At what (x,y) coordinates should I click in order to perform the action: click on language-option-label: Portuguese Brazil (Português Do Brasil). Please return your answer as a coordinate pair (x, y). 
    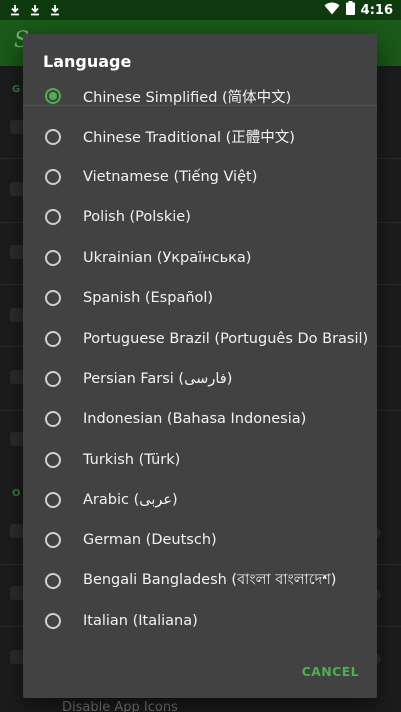
    Looking at the image, I should click on (226, 338).